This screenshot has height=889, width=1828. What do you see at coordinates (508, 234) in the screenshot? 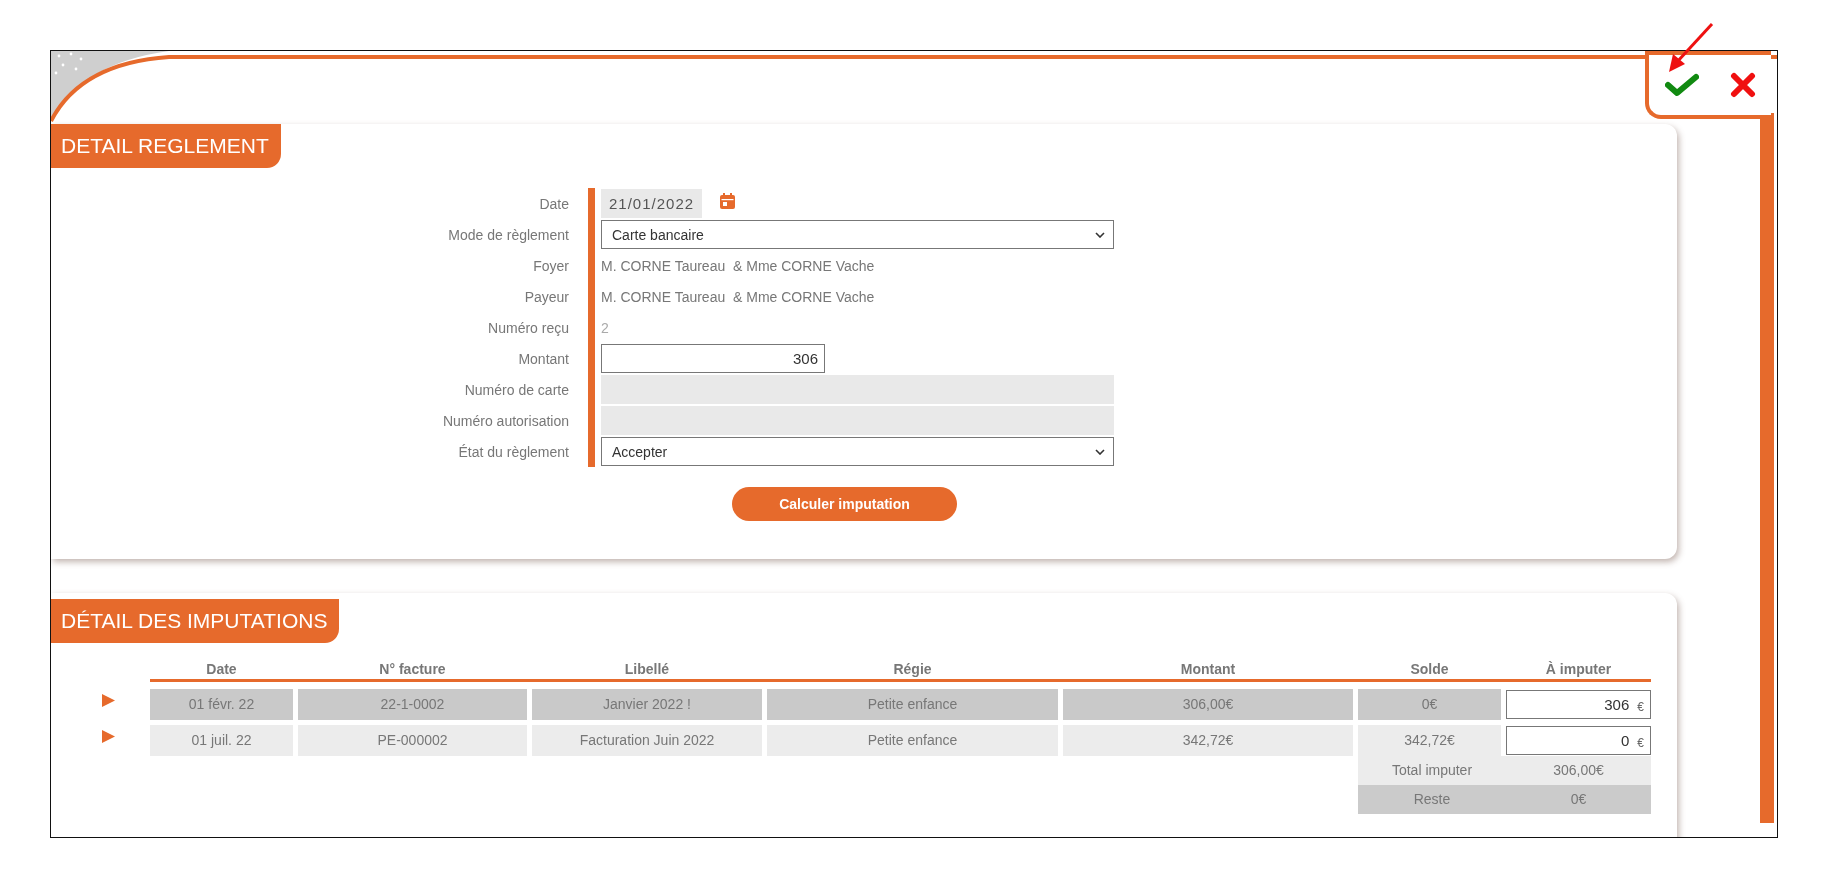
I see `field-label: Mode de règlement` at bounding box center [508, 234].